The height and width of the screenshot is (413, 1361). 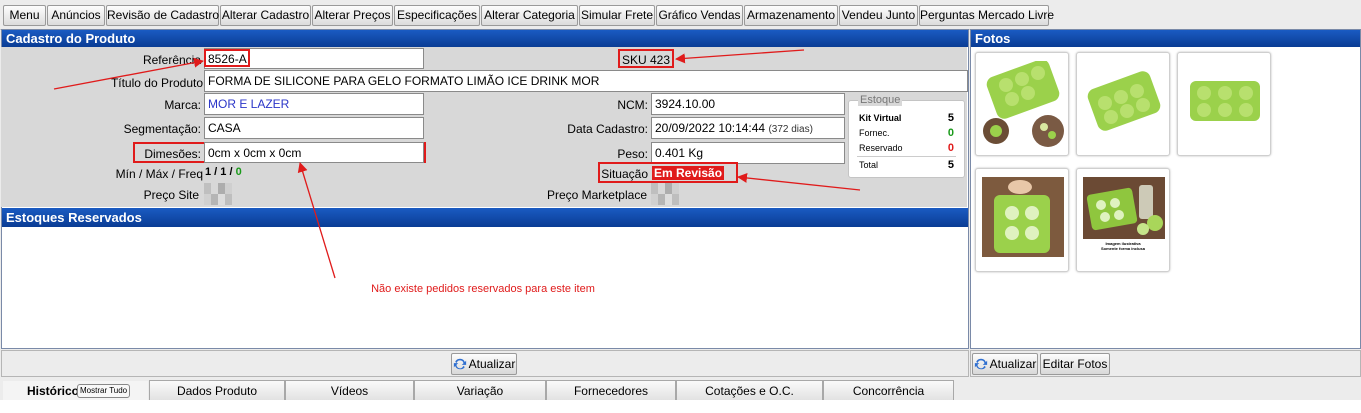 What do you see at coordinates (799, 181) in the screenshot?
I see `arrow-situacao` at bounding box center [799, 181].